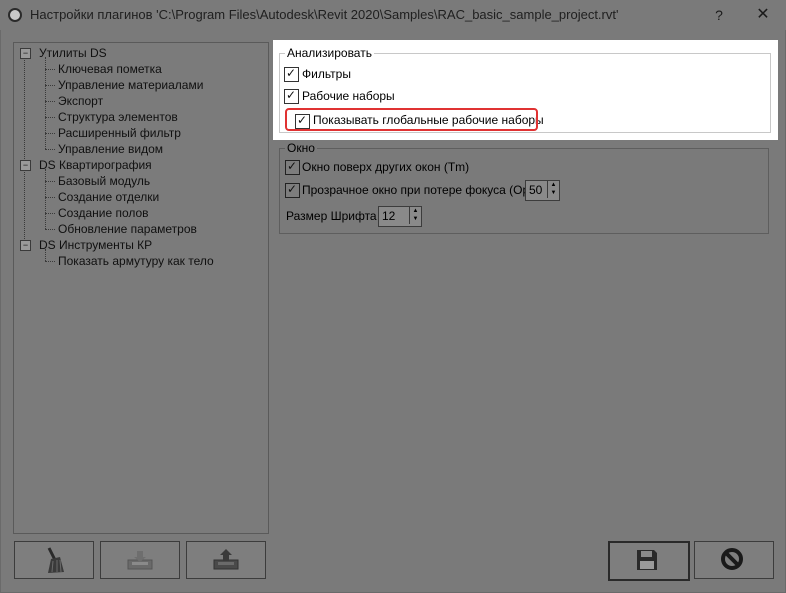 The image size is (786, 593). What do you see at coordinates (103, 213) in the screenshot?
I see `tree-item: Создание полов` at bounding box center [103, 213].